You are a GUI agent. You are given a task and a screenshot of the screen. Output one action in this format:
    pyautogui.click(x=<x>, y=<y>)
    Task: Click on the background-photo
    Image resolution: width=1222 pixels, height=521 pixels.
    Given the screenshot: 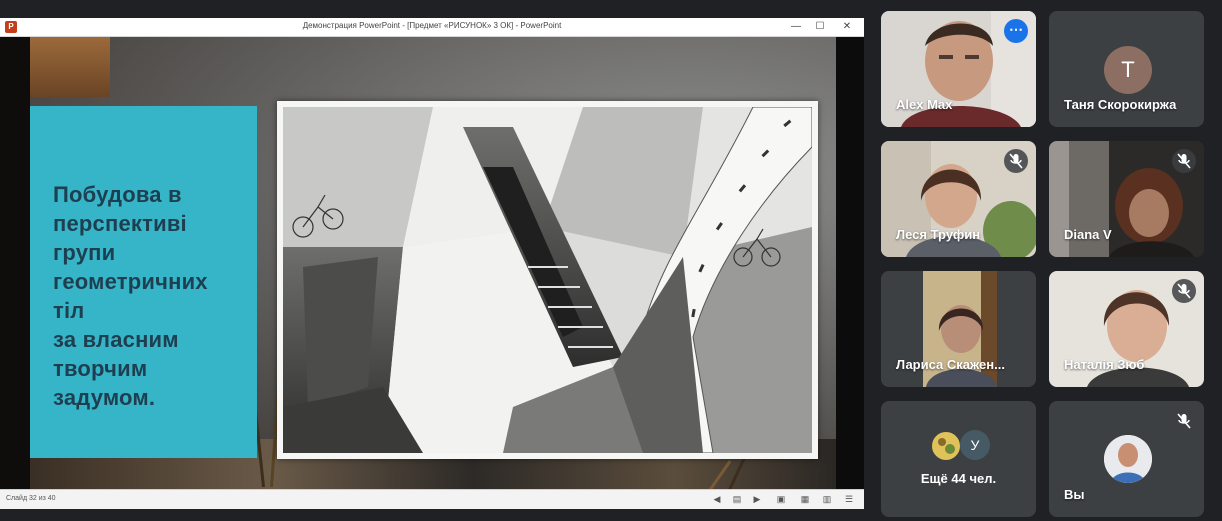 What is the action you would take?
    pyautogui.click(x=70, y=67)
    